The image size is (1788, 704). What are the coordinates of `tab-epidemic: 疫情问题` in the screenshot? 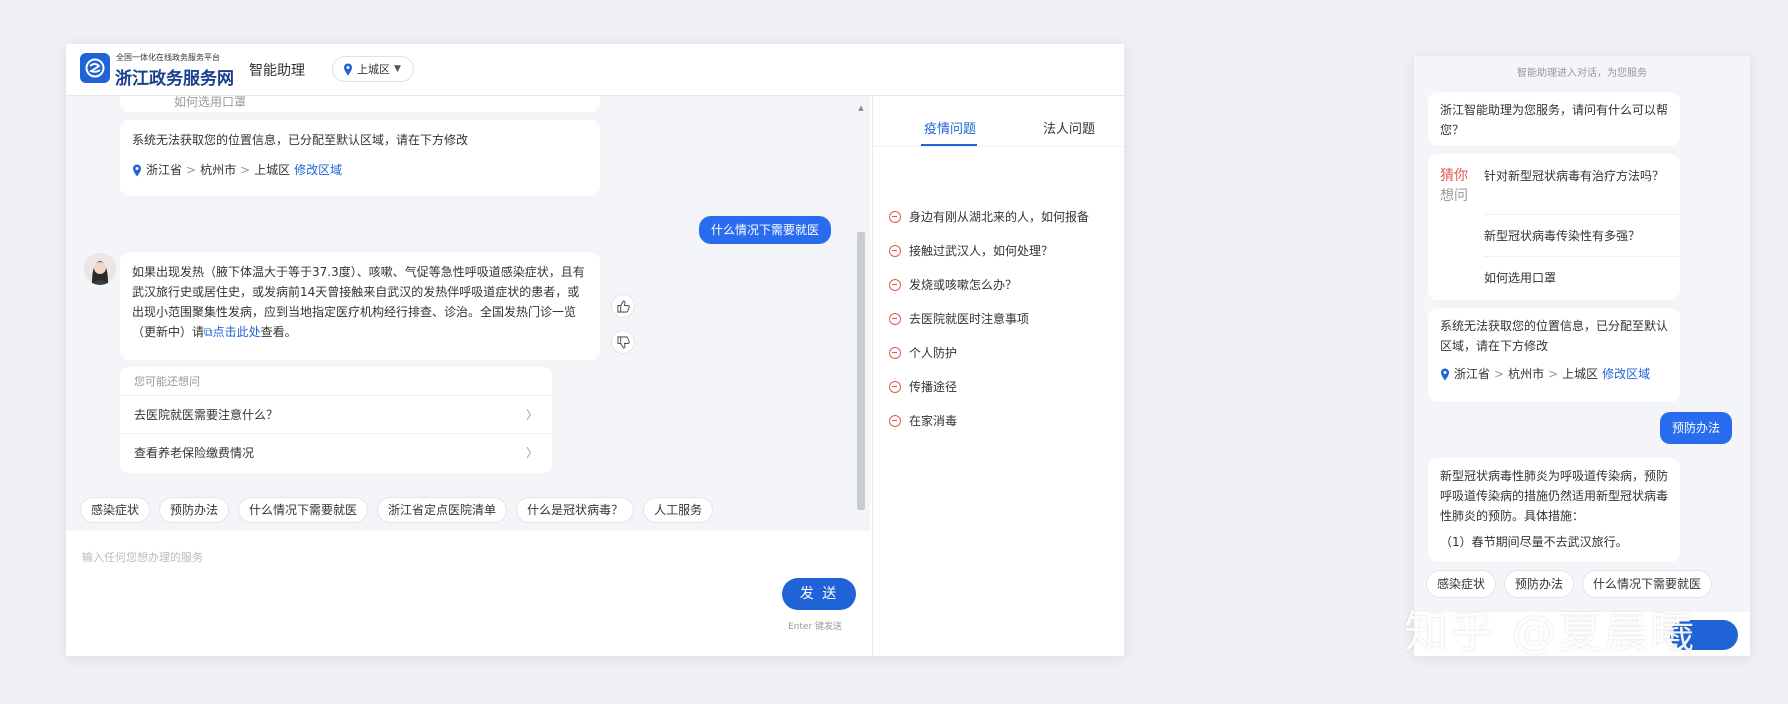 It's located at (950, 127).